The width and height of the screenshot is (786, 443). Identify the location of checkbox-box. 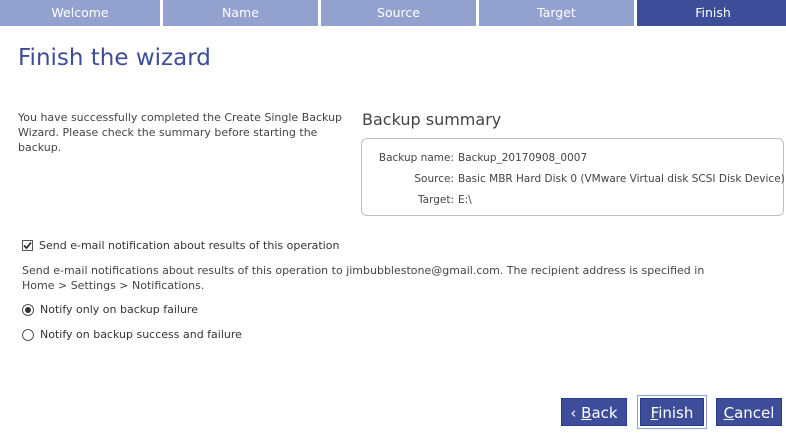
(27, 245).